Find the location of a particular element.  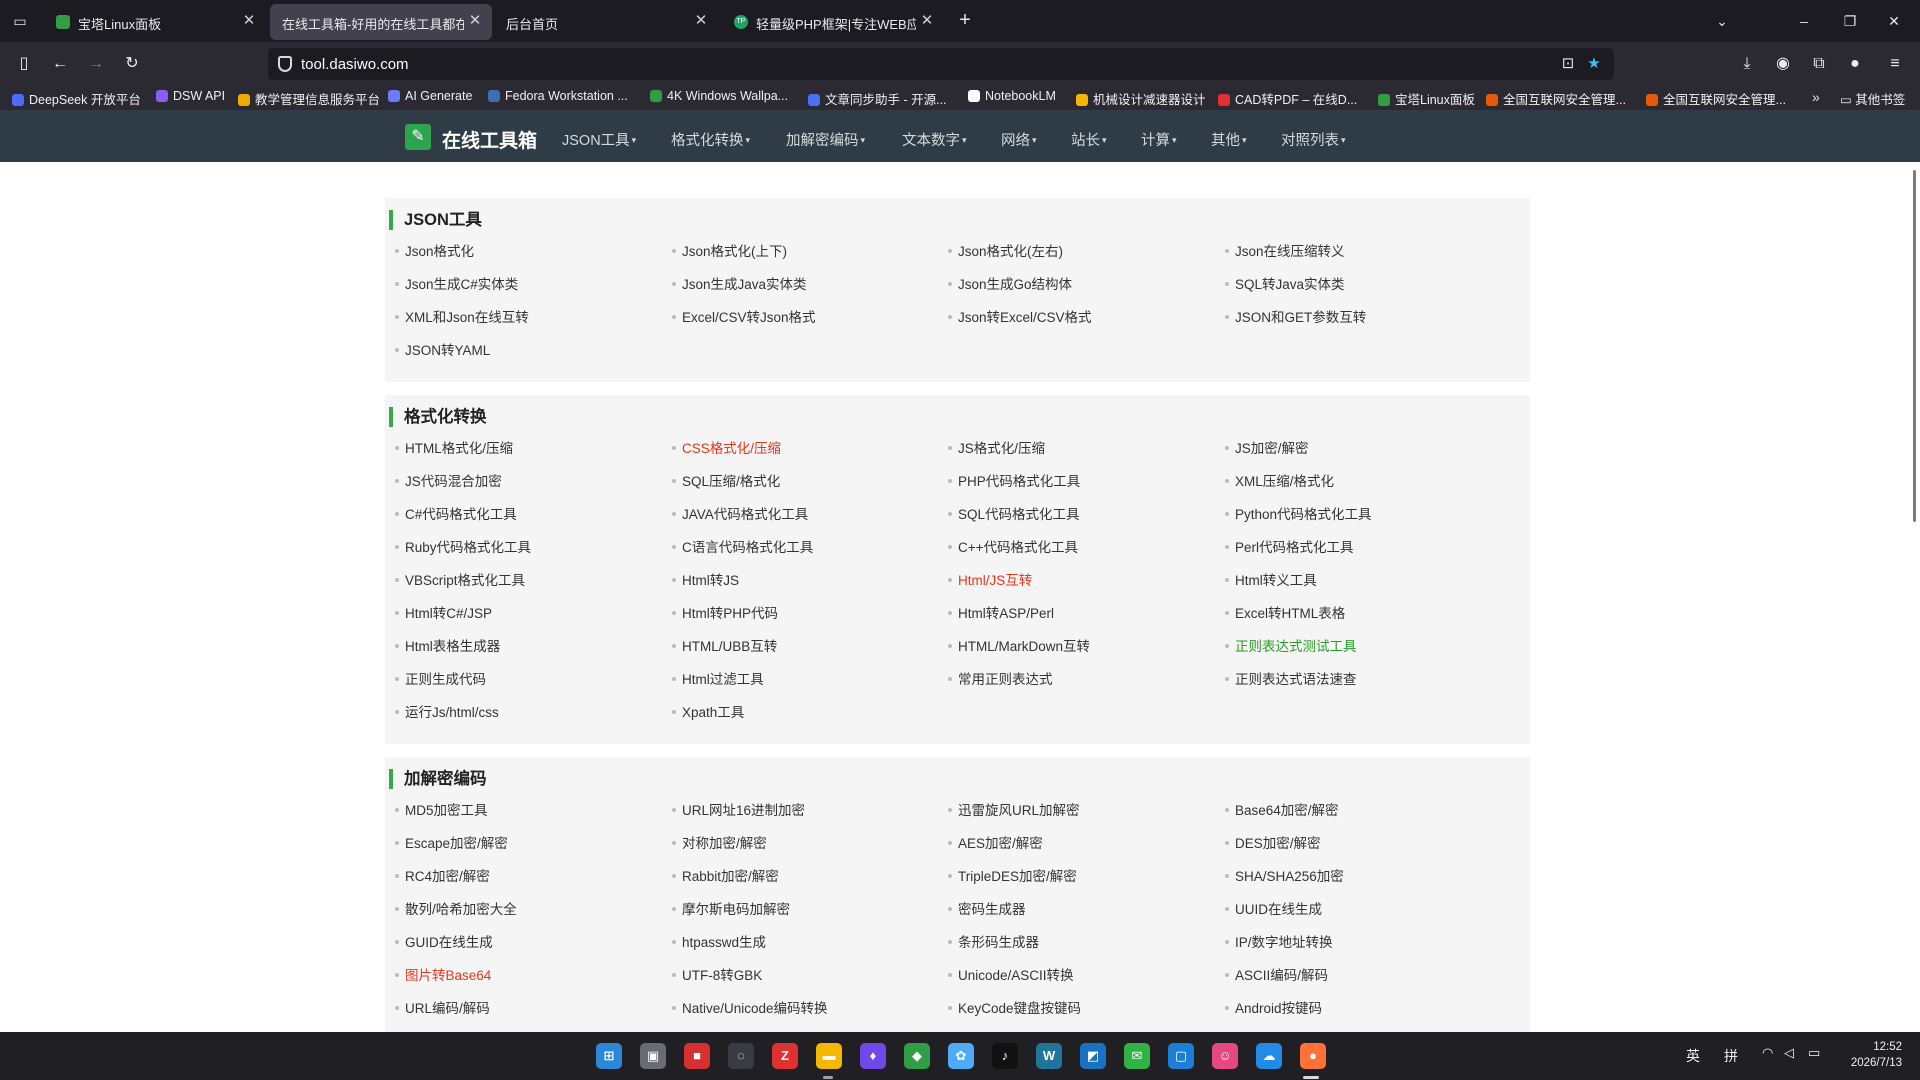

tool-link: Json生成C#实体类 is located at coordinates (456, 285).